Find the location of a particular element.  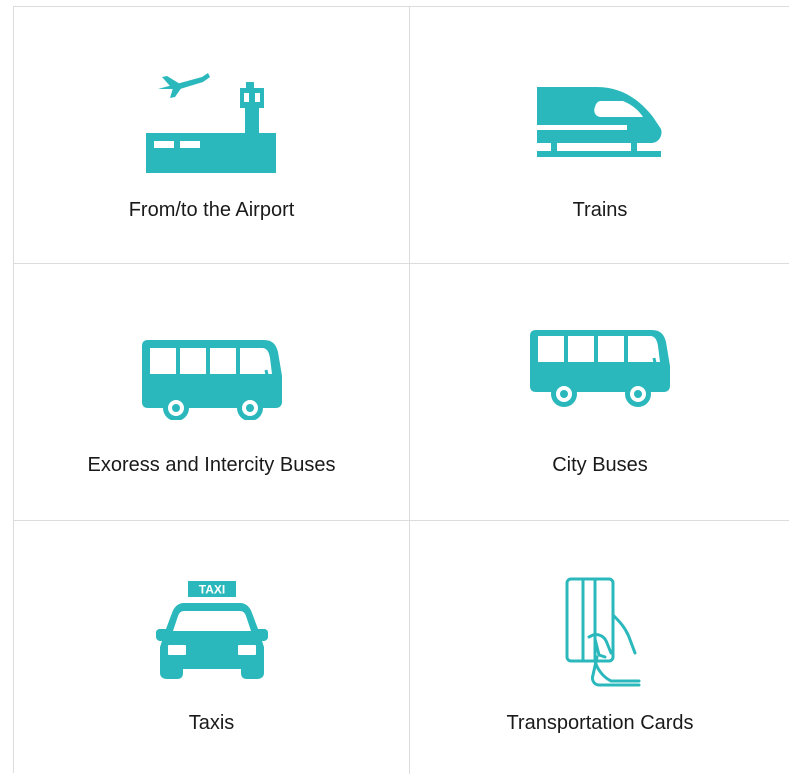

tile-label-city-buses: City Buses is located at coordinates (600, 465).